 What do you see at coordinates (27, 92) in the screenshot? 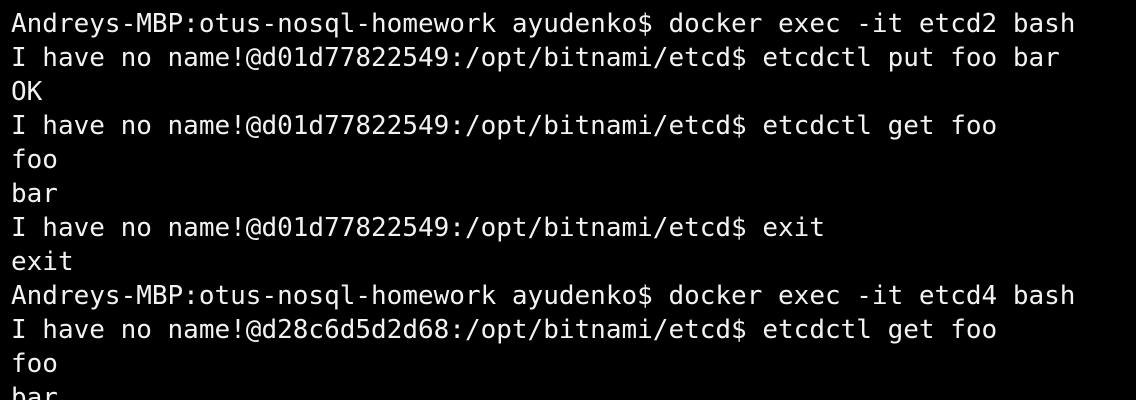
I see `terminal-line: OK` at bounding box center [27, 92].